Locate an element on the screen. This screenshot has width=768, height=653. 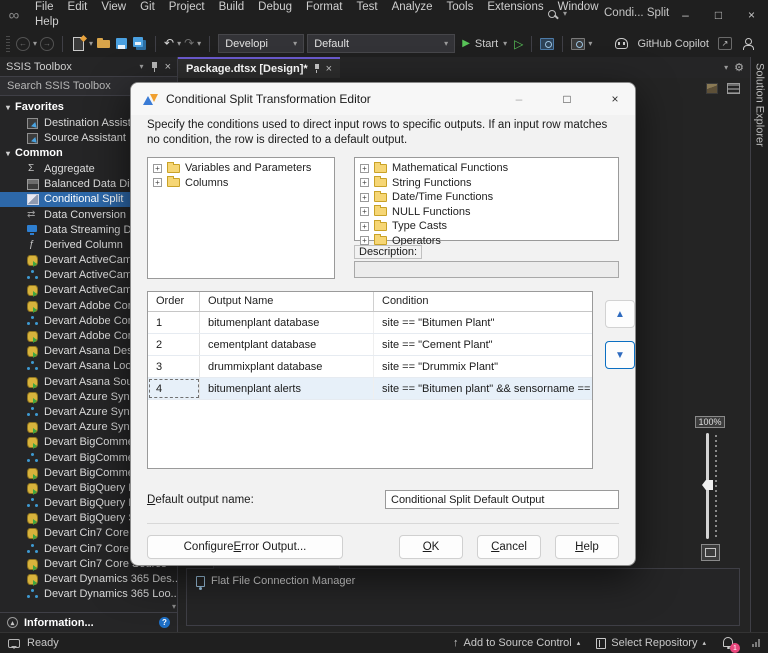
move-down-button: ▼ is located at coordinates (620, 355).